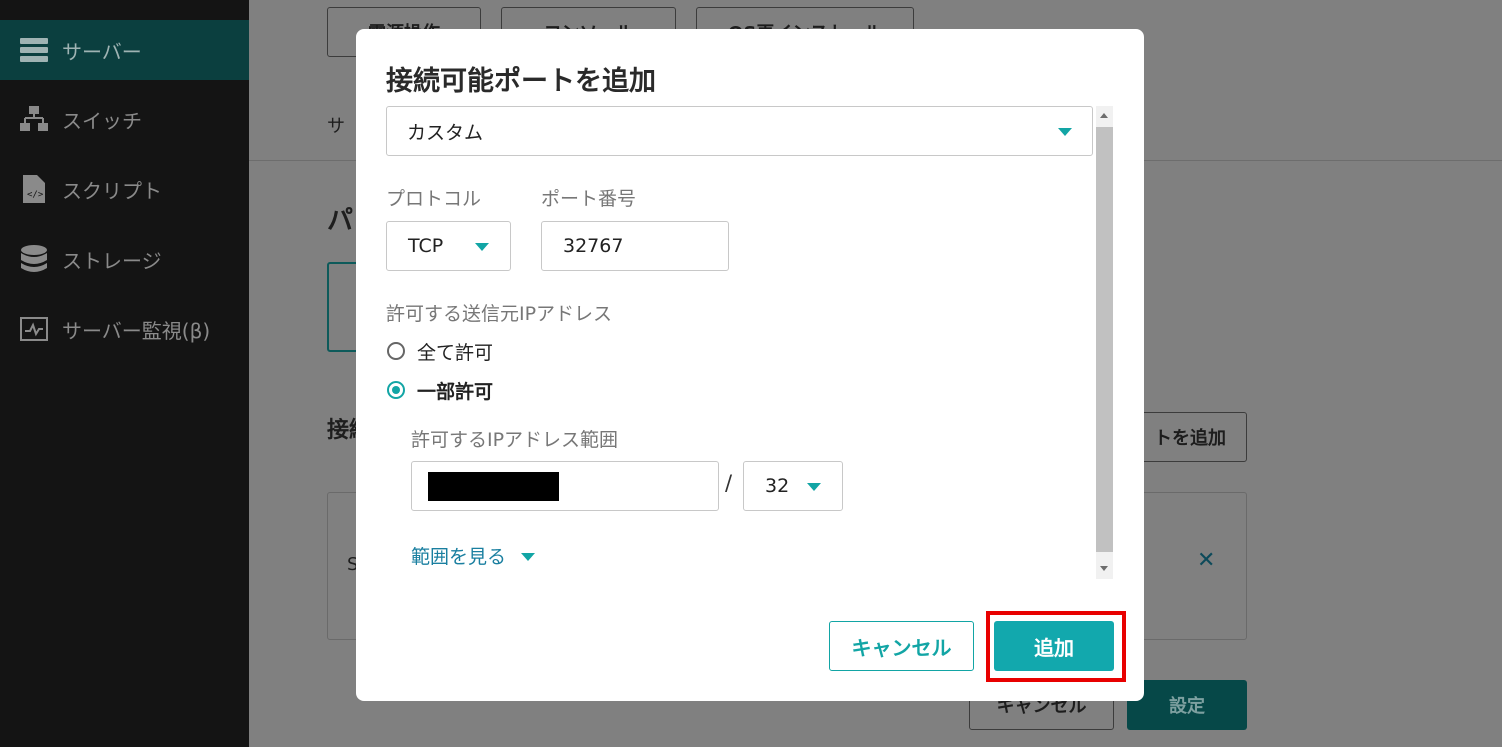  Describe the element at coordinates (515, 440) in the screenshot. I see `ip-range-label: 許可するIPアドレス範囲` at that location.